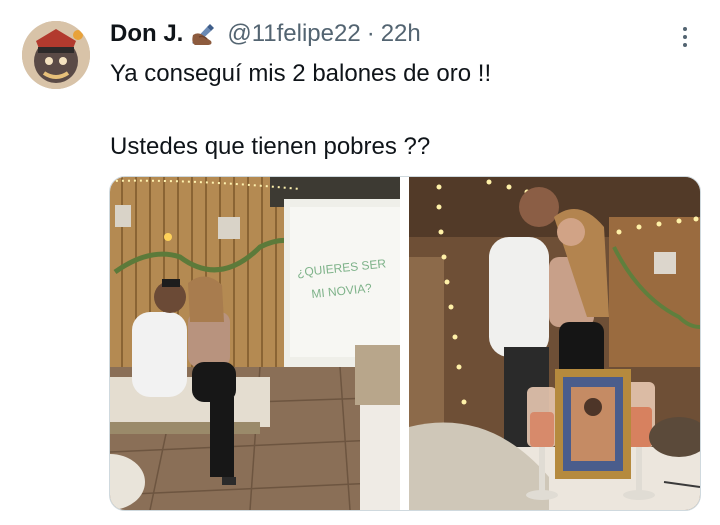 This screenshot has height=525, width=720. I want to click on more-options-icon, so click(685, 37).